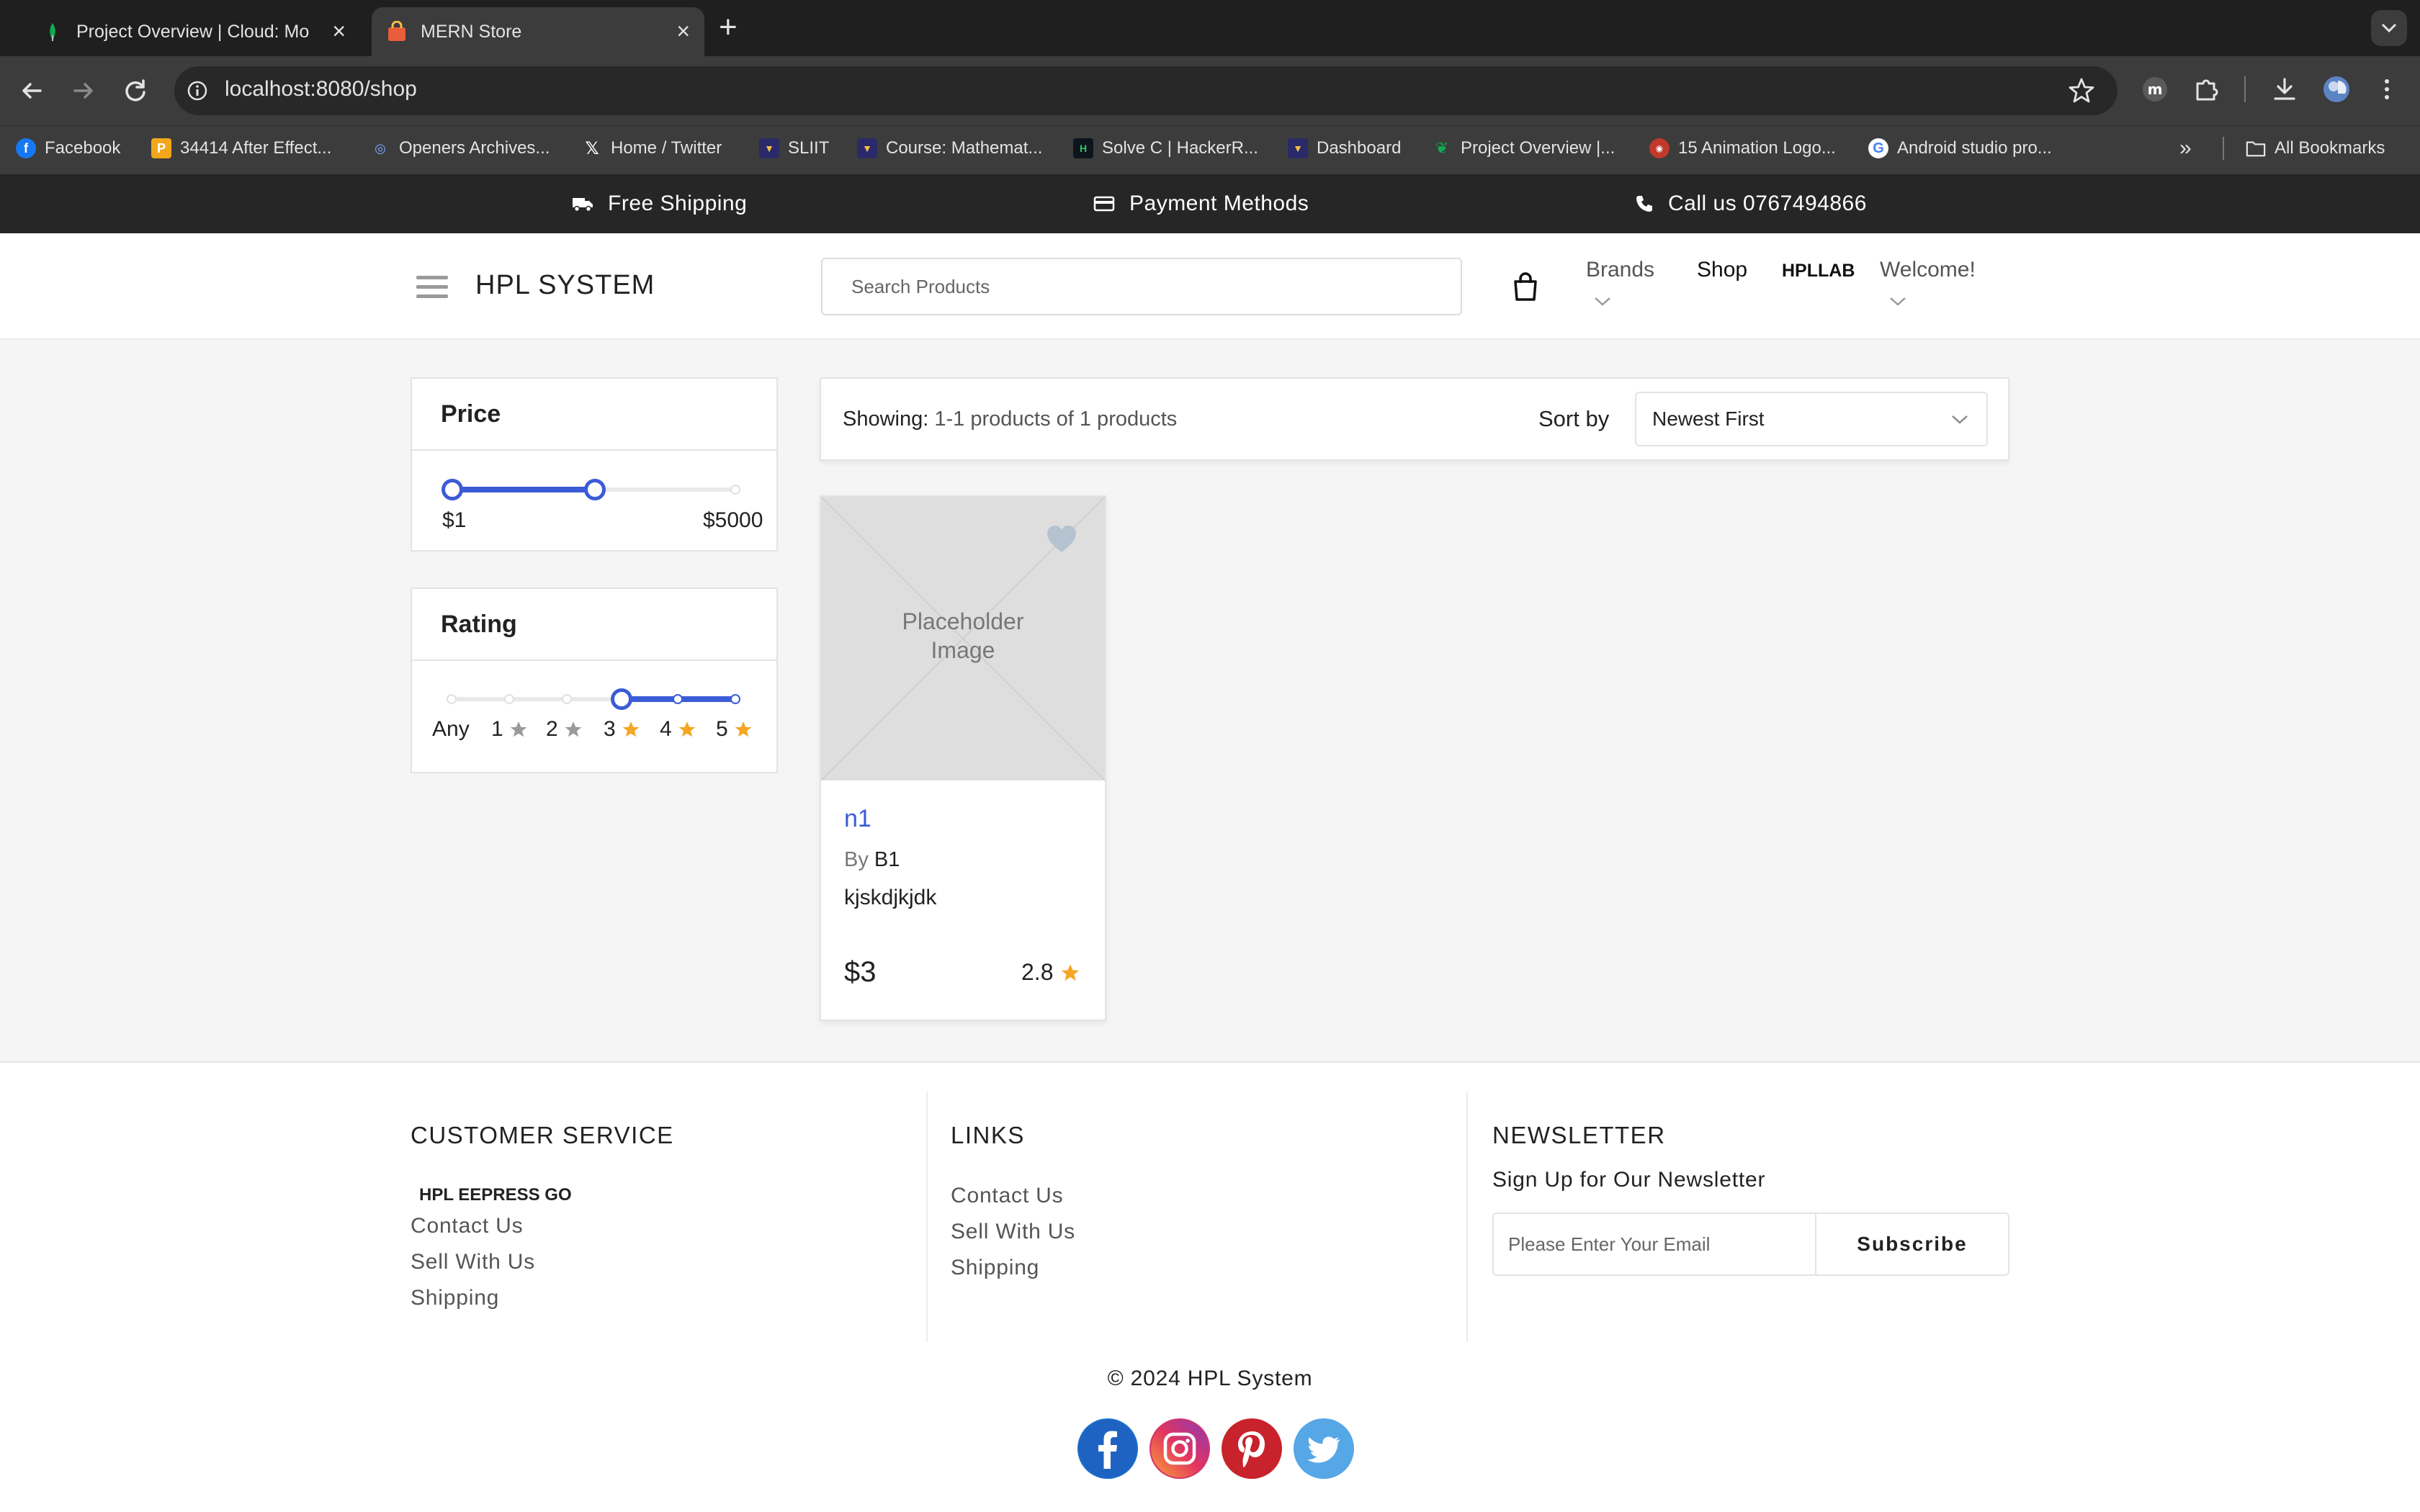  What do you see at coordinates (2330, 148) in the screenshot?
I see `all-bookmarks-label: All Bookmarks` at bounding box center [2330, 148].